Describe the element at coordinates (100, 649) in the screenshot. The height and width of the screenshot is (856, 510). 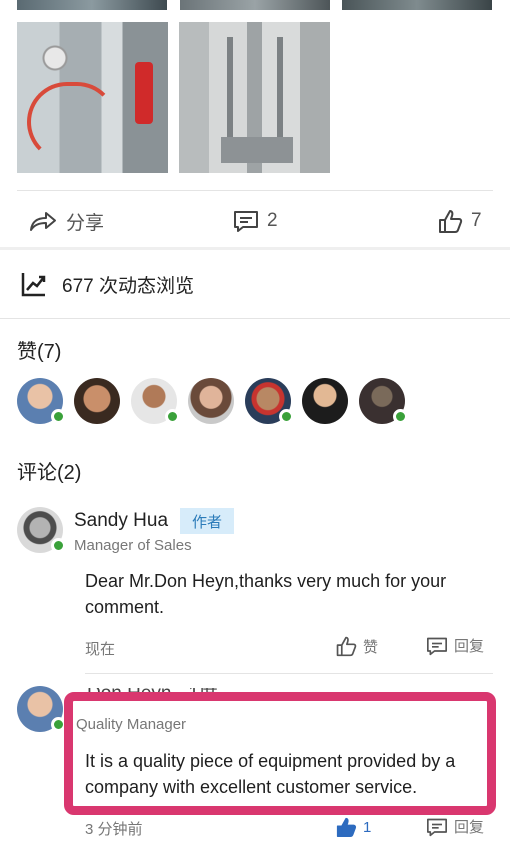
I see `comment-time: 现在` at that location.